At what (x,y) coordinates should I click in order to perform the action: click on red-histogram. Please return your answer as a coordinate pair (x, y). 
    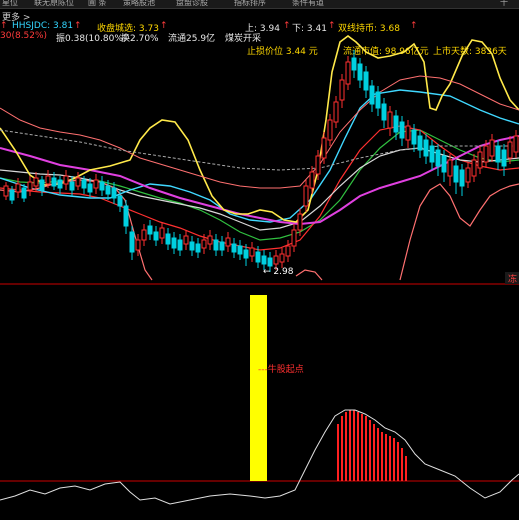
    Looking at the image, I should click on (372, 445).